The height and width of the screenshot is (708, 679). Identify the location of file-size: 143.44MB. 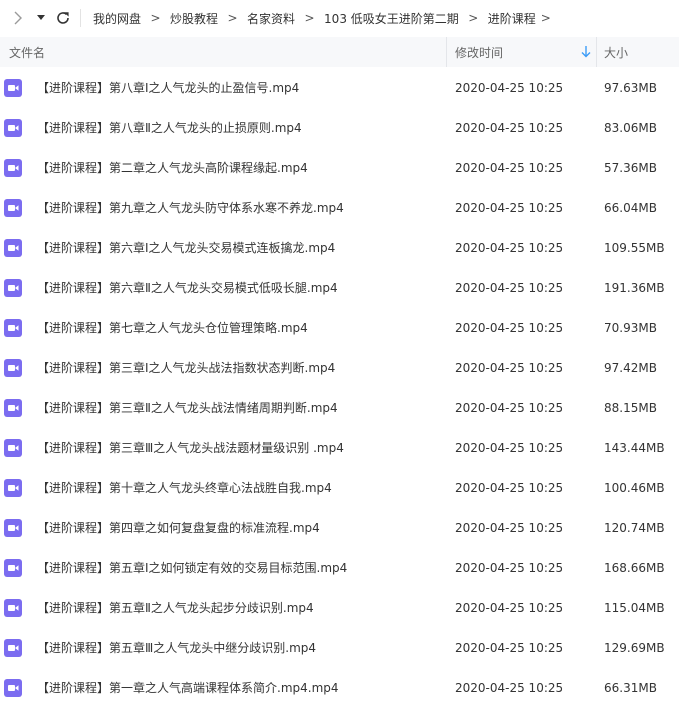
(634, 448).